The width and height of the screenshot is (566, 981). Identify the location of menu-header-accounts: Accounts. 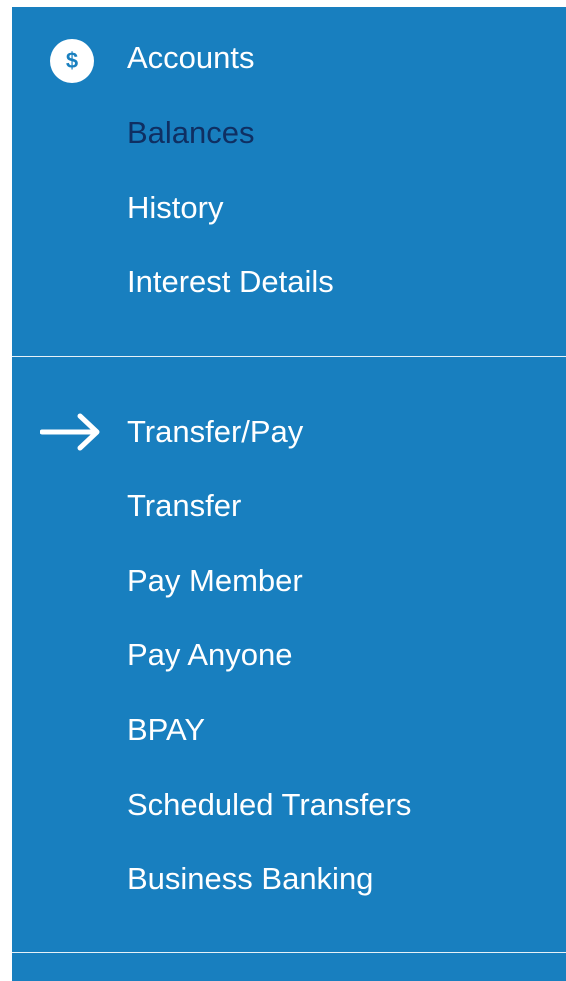
(191, 58).